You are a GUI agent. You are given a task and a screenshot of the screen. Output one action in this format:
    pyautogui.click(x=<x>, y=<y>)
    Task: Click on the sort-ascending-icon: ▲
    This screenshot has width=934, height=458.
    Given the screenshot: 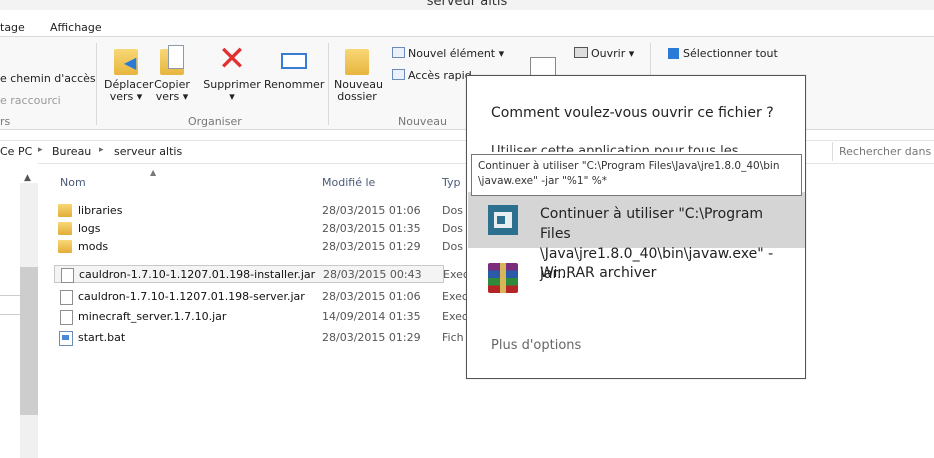 What is the action you would take?
    pyautogui.click(x=153, y=172)
    